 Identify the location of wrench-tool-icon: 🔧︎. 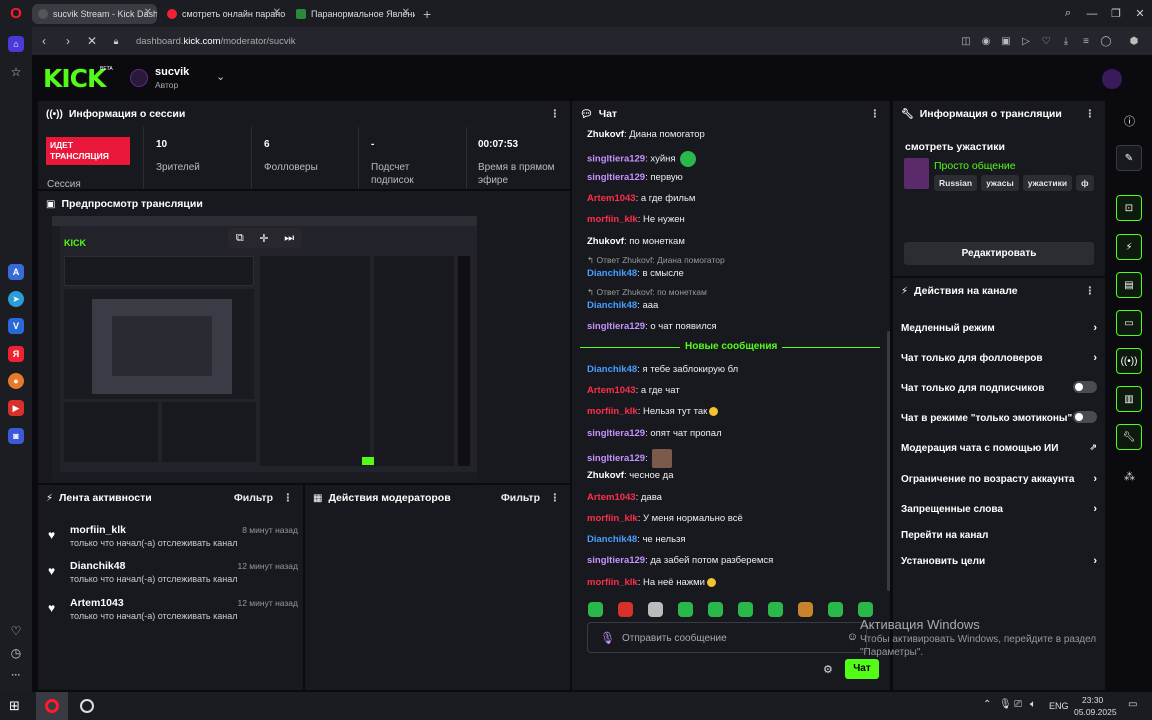
(1129, 437).